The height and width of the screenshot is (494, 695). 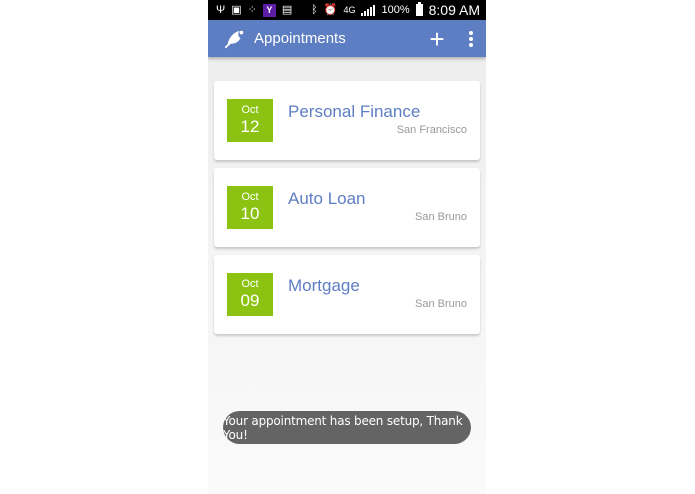 I want to click on appointment-card-auto-loan: Oct 10 Auto Loan San Bruno, so click(x=347, y=207).